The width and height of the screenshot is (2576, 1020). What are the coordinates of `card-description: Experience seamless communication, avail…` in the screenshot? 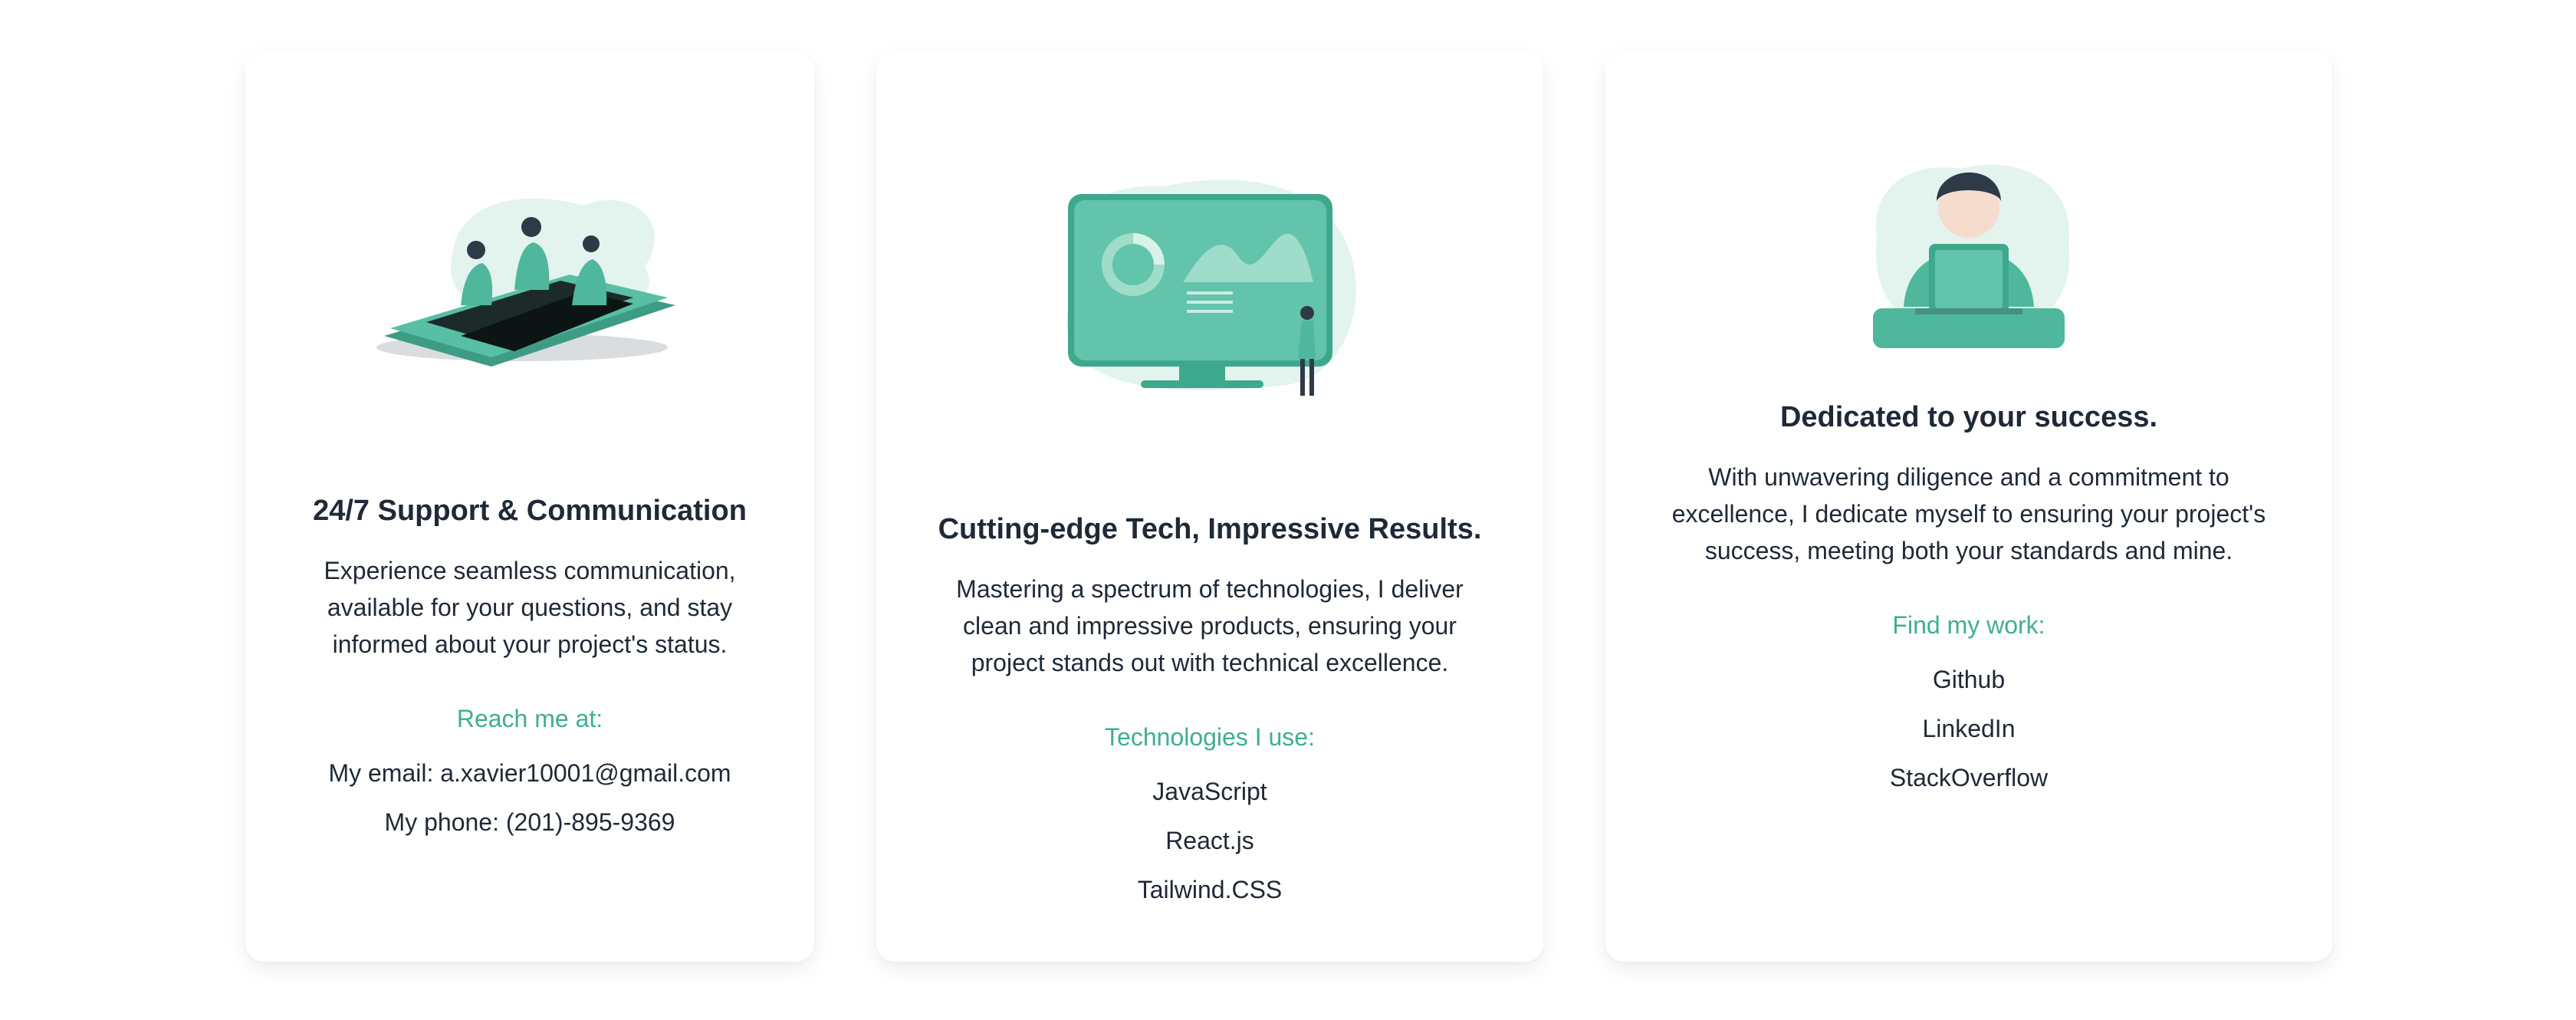 It's located at (530, 607).